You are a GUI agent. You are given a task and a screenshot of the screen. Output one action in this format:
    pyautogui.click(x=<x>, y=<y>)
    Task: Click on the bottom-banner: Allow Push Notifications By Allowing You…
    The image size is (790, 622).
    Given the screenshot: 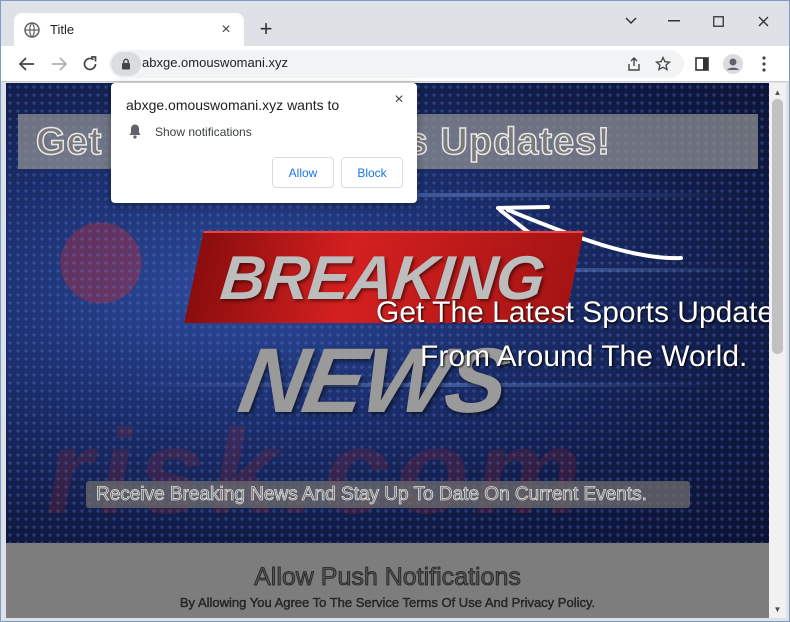 What is the action you would take?
    pyautogui.click(x=387, y=580)
    